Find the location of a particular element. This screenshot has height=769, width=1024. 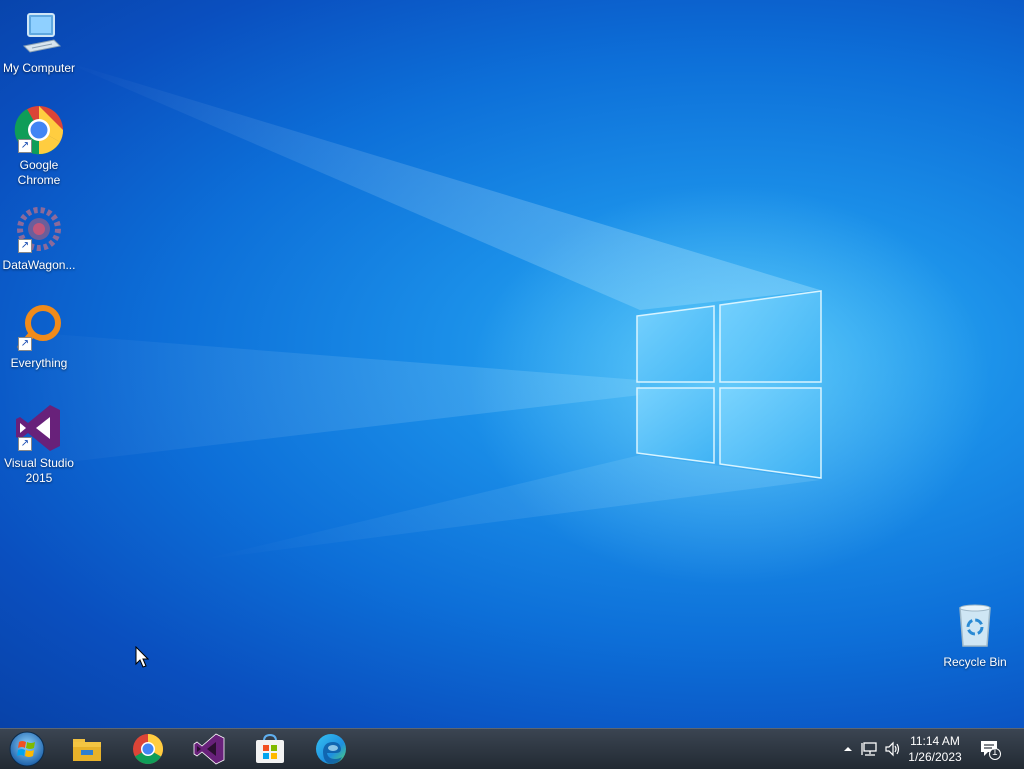

edge-icon is located at coordinates (331, 749).